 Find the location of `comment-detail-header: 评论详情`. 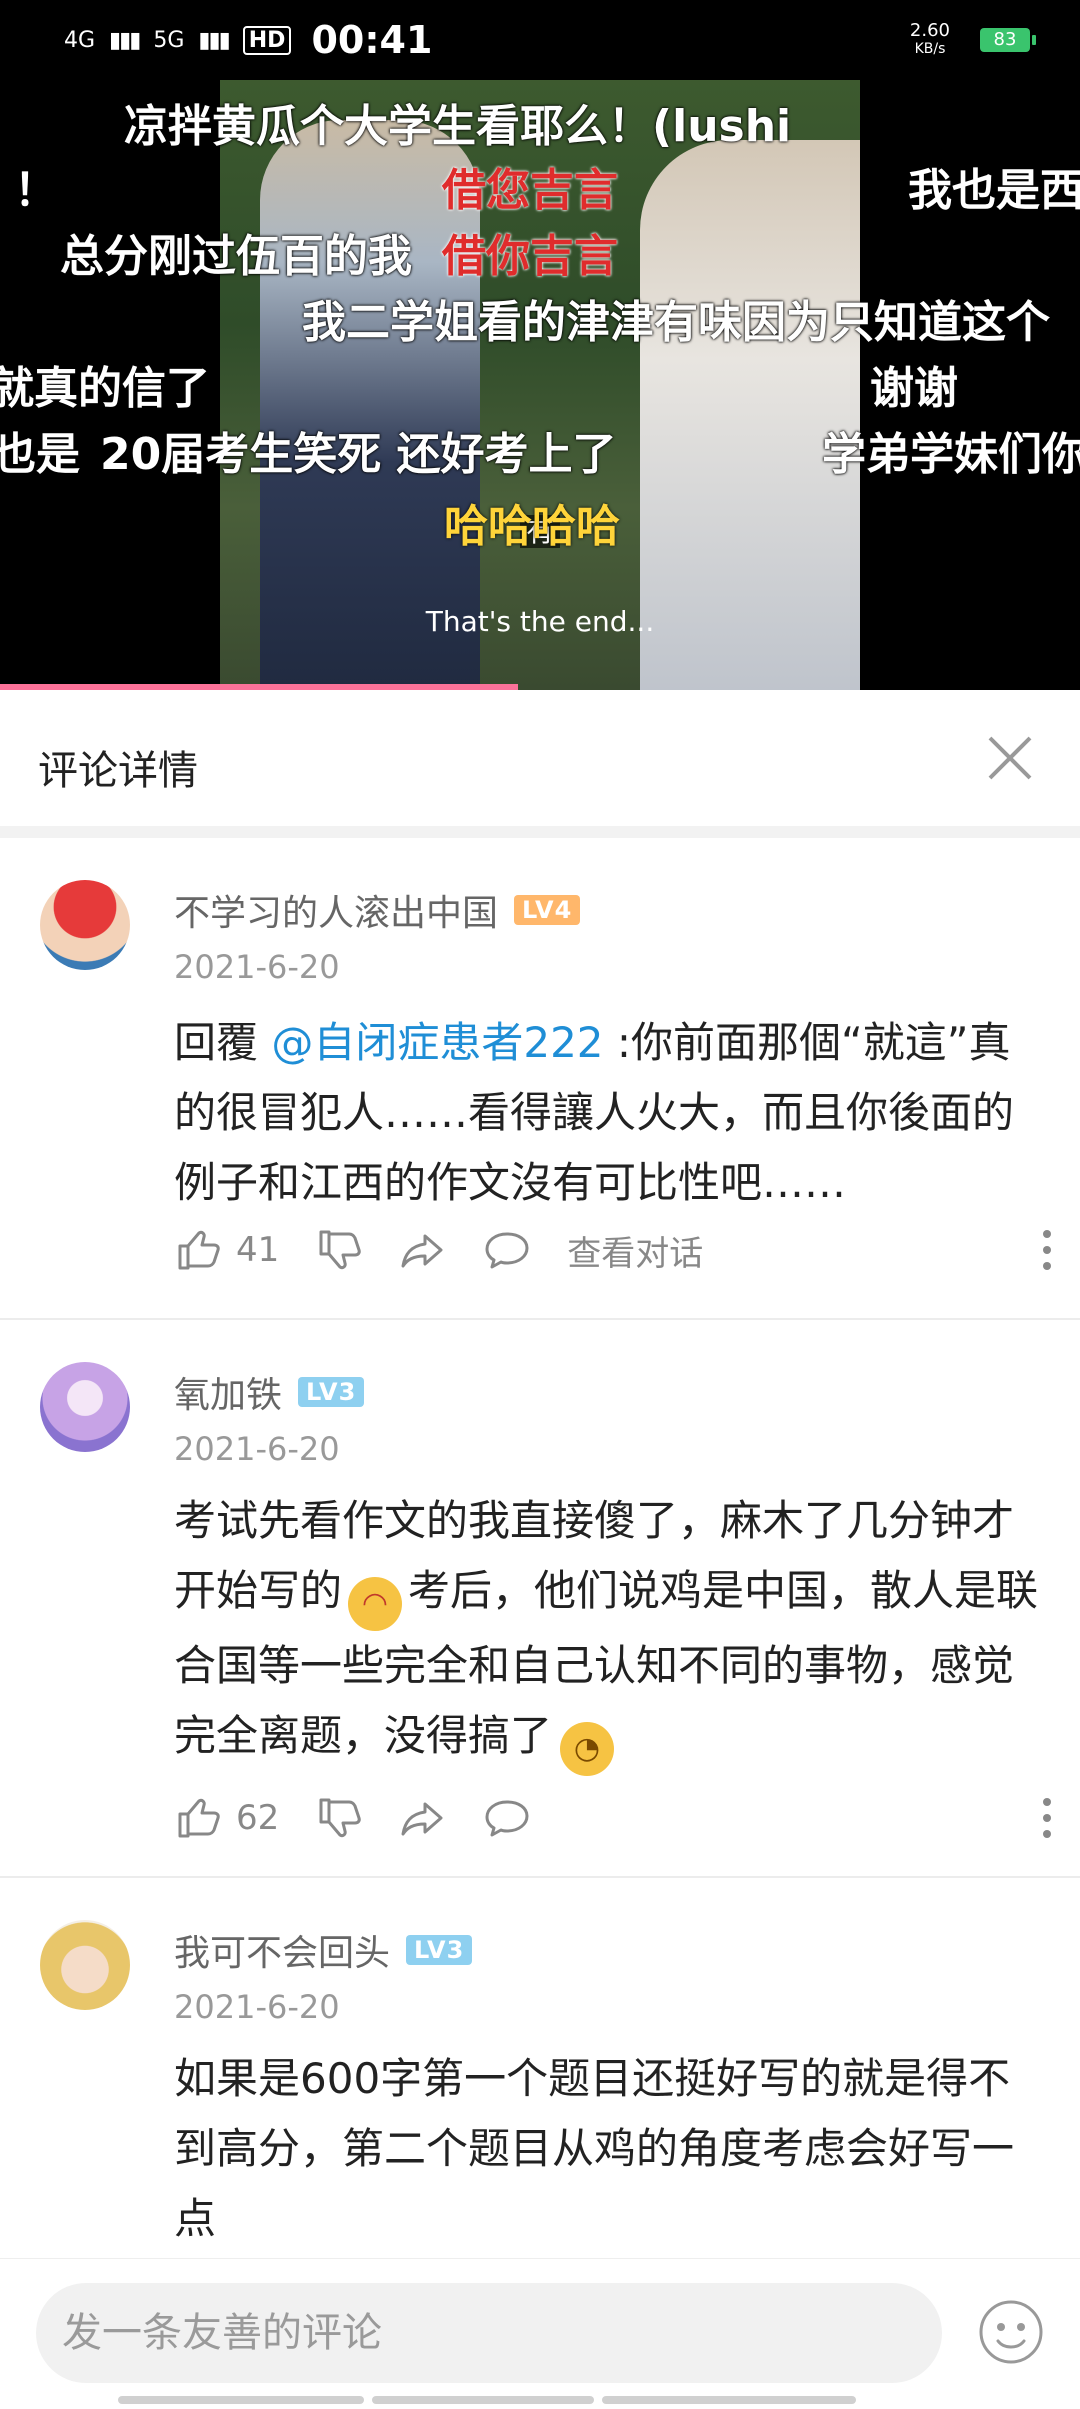

comment-detail-header: 评论详情 is located at coordinates (540, 758).